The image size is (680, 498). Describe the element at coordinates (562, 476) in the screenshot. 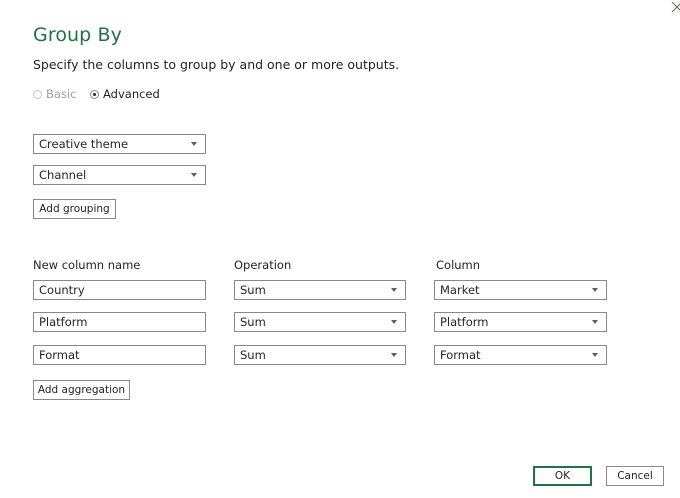

I see `ok-button: OK` at that location.